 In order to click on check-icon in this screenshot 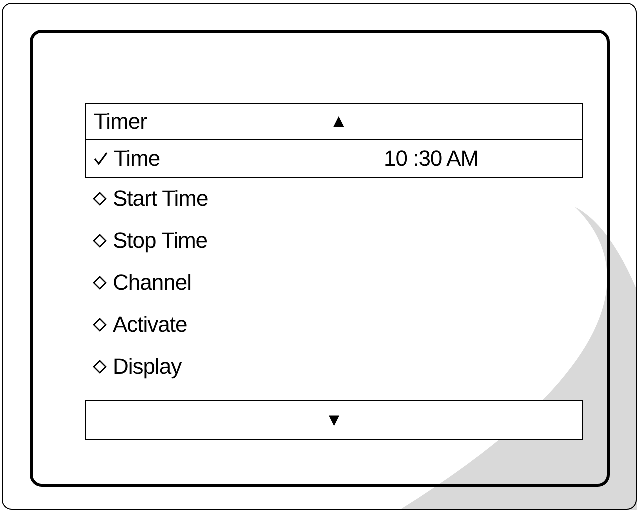, I will do `click(101, 159)`.